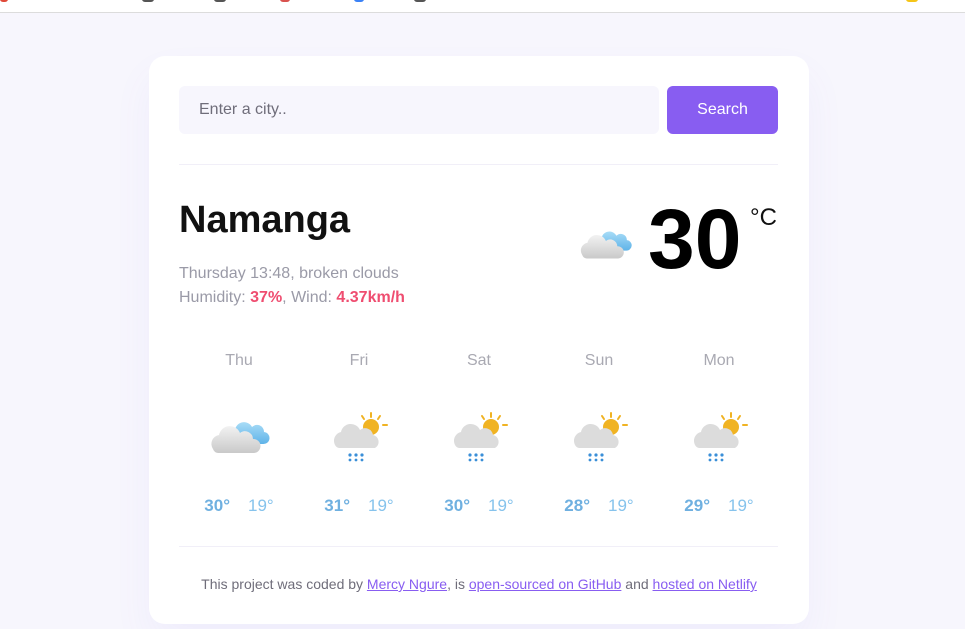 This screenshot has height=629, width=965. I want to click on forecast-max: 28°, so click(577, 505).